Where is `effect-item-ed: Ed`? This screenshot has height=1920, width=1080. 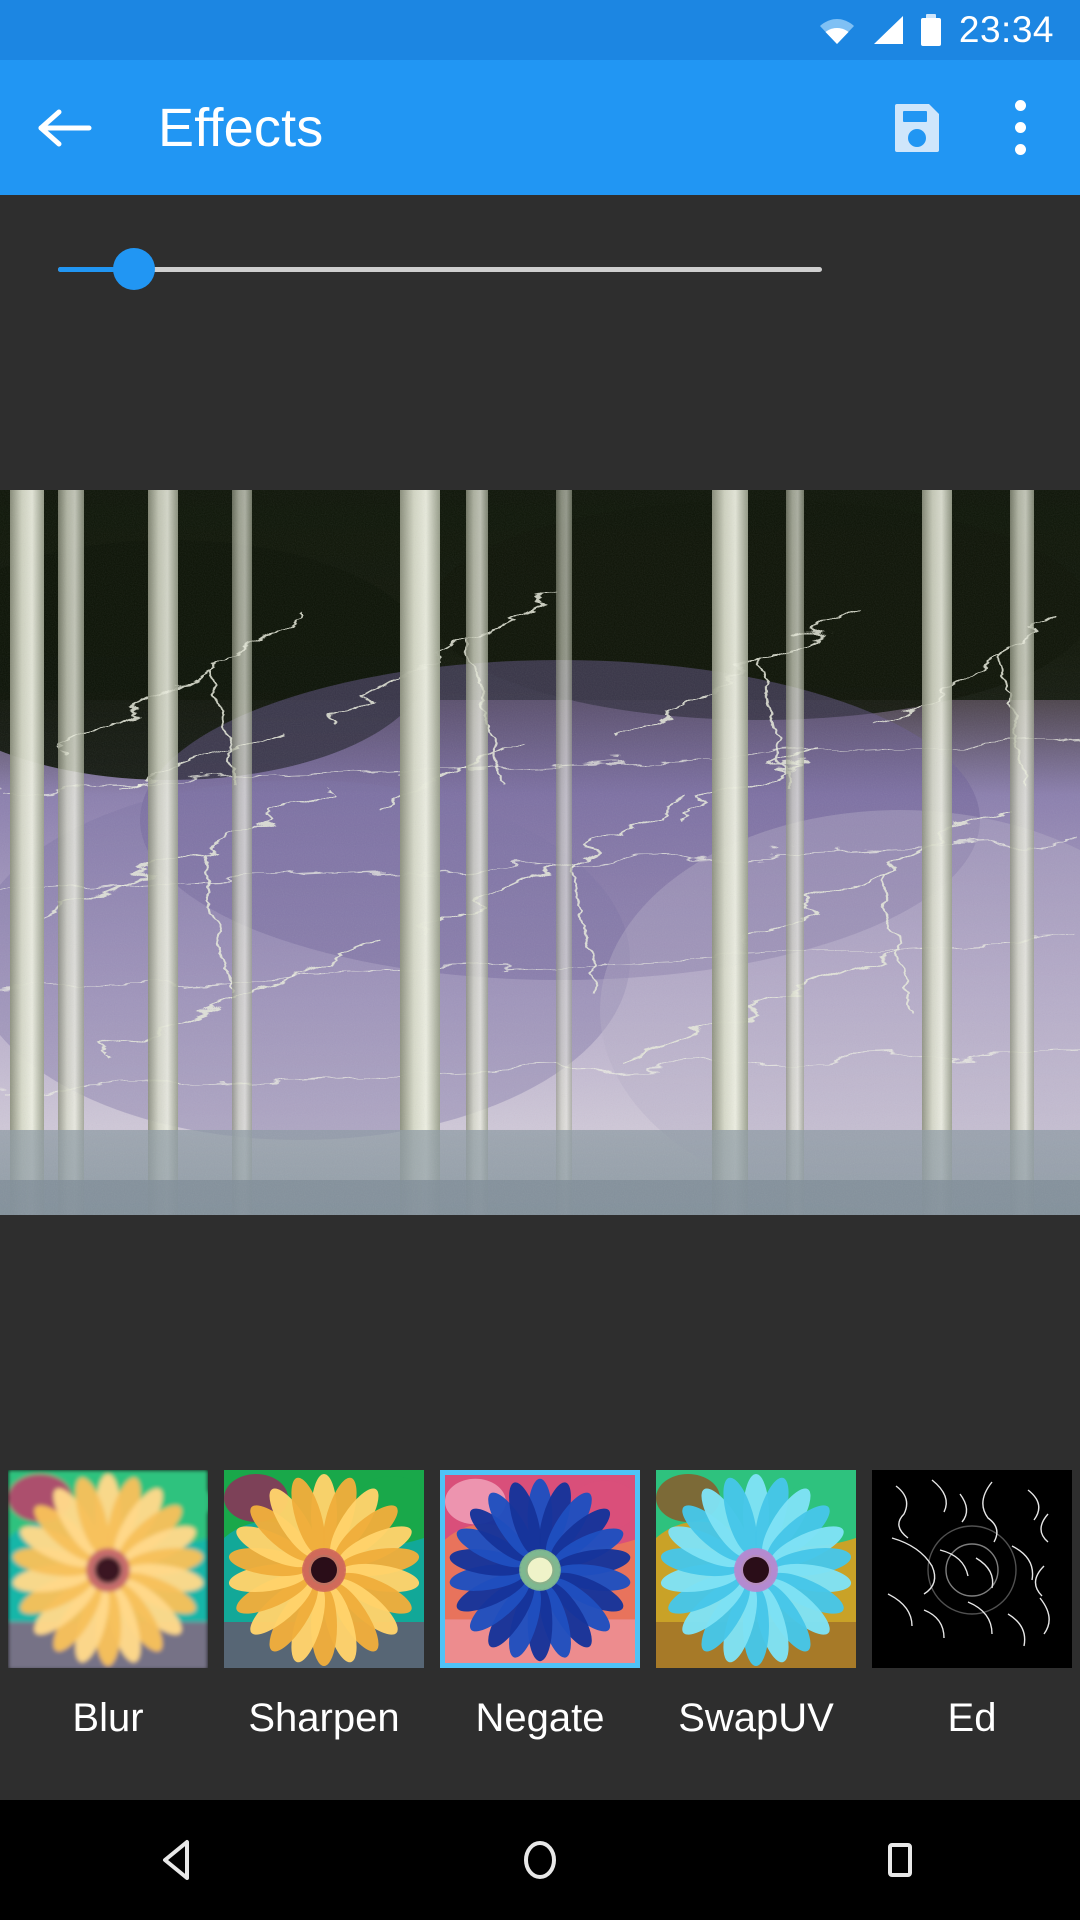
effect-item-ed: Ed is located at coordinates (972, 1635).